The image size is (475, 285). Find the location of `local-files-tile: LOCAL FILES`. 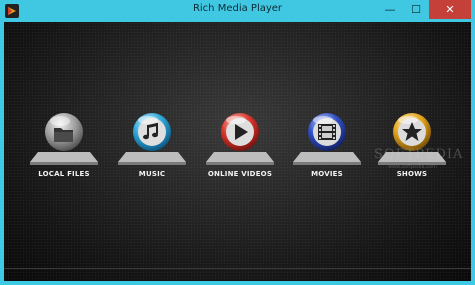

local-files-tile: LOCAL FILES is located at coordinates (64, 156).